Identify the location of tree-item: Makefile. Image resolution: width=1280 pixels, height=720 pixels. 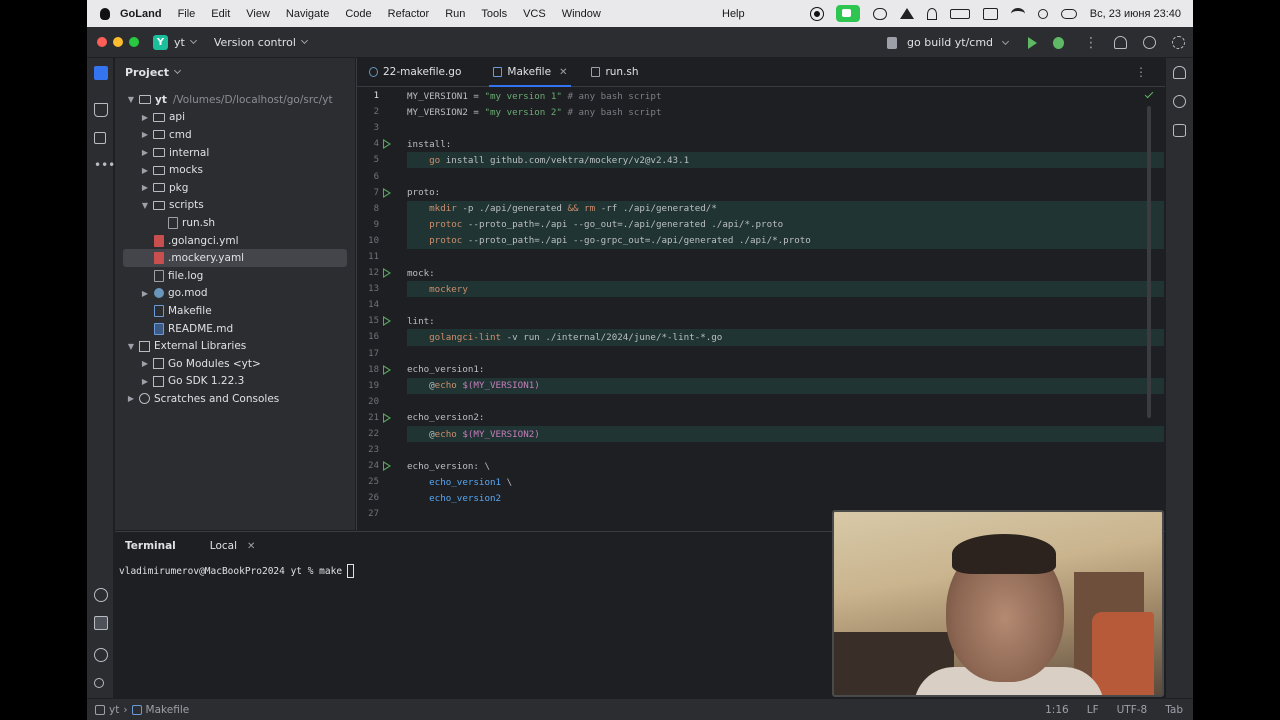
(235, 311).